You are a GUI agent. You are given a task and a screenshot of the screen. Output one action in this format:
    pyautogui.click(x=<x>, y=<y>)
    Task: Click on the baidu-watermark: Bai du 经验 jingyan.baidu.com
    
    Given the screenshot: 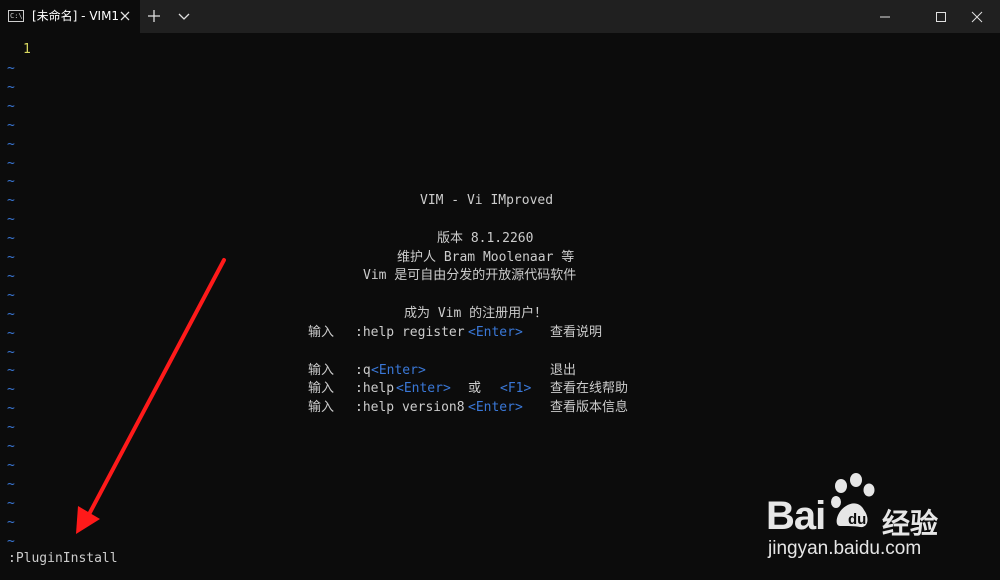 What is the action you would take?
    pyautogui.click(x=858, y=517)
    